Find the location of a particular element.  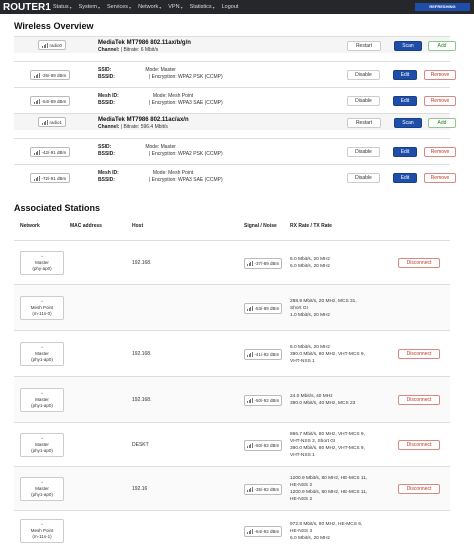

encryption-text: | Encryption: WPA2 PSK (CCMP) is located at coordinates (185, 154).